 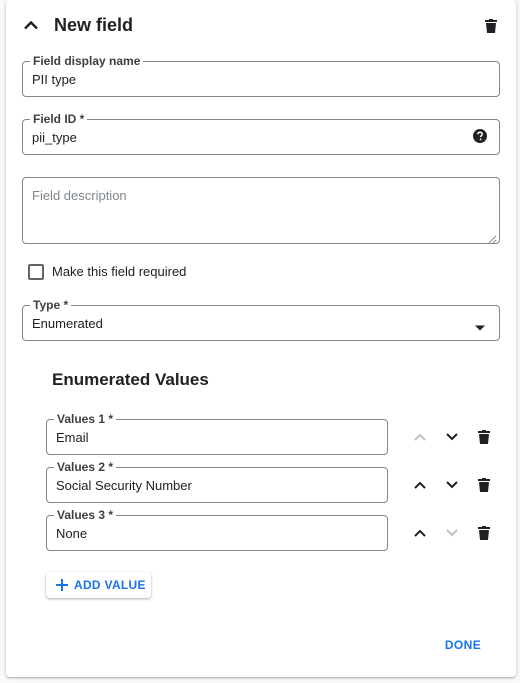 I want to click on done-button: DONE, so click(x=463, y=645).